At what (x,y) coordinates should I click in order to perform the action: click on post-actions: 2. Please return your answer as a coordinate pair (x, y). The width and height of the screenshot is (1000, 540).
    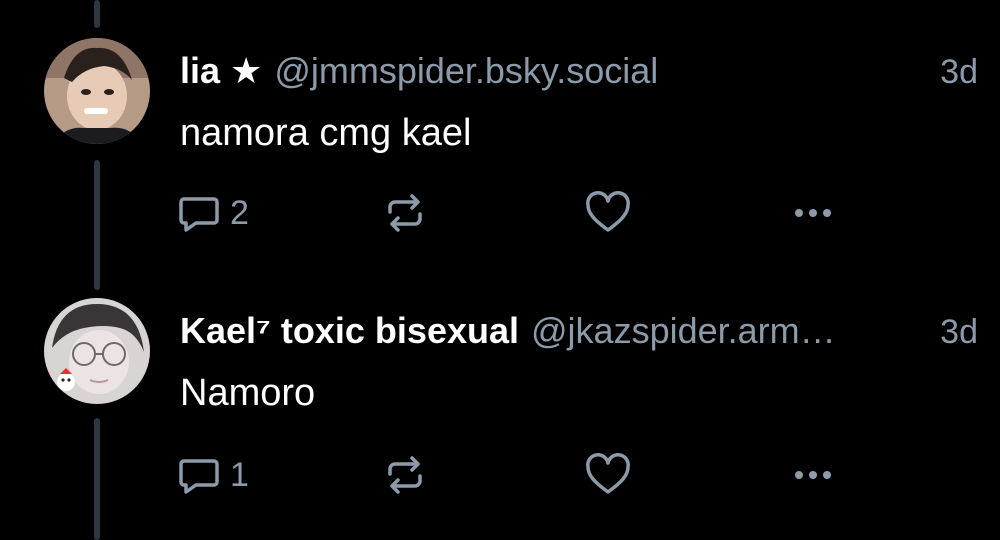
    Looking at the image, I should click on (526, 213).